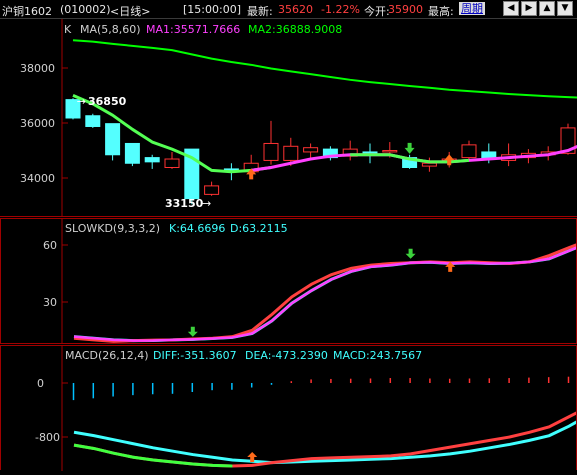 The image size is (577, 475). Describe the element at coordinates (110, 29) in the screenshot. I see `ma-label: MA(5,8,60)` at that location.